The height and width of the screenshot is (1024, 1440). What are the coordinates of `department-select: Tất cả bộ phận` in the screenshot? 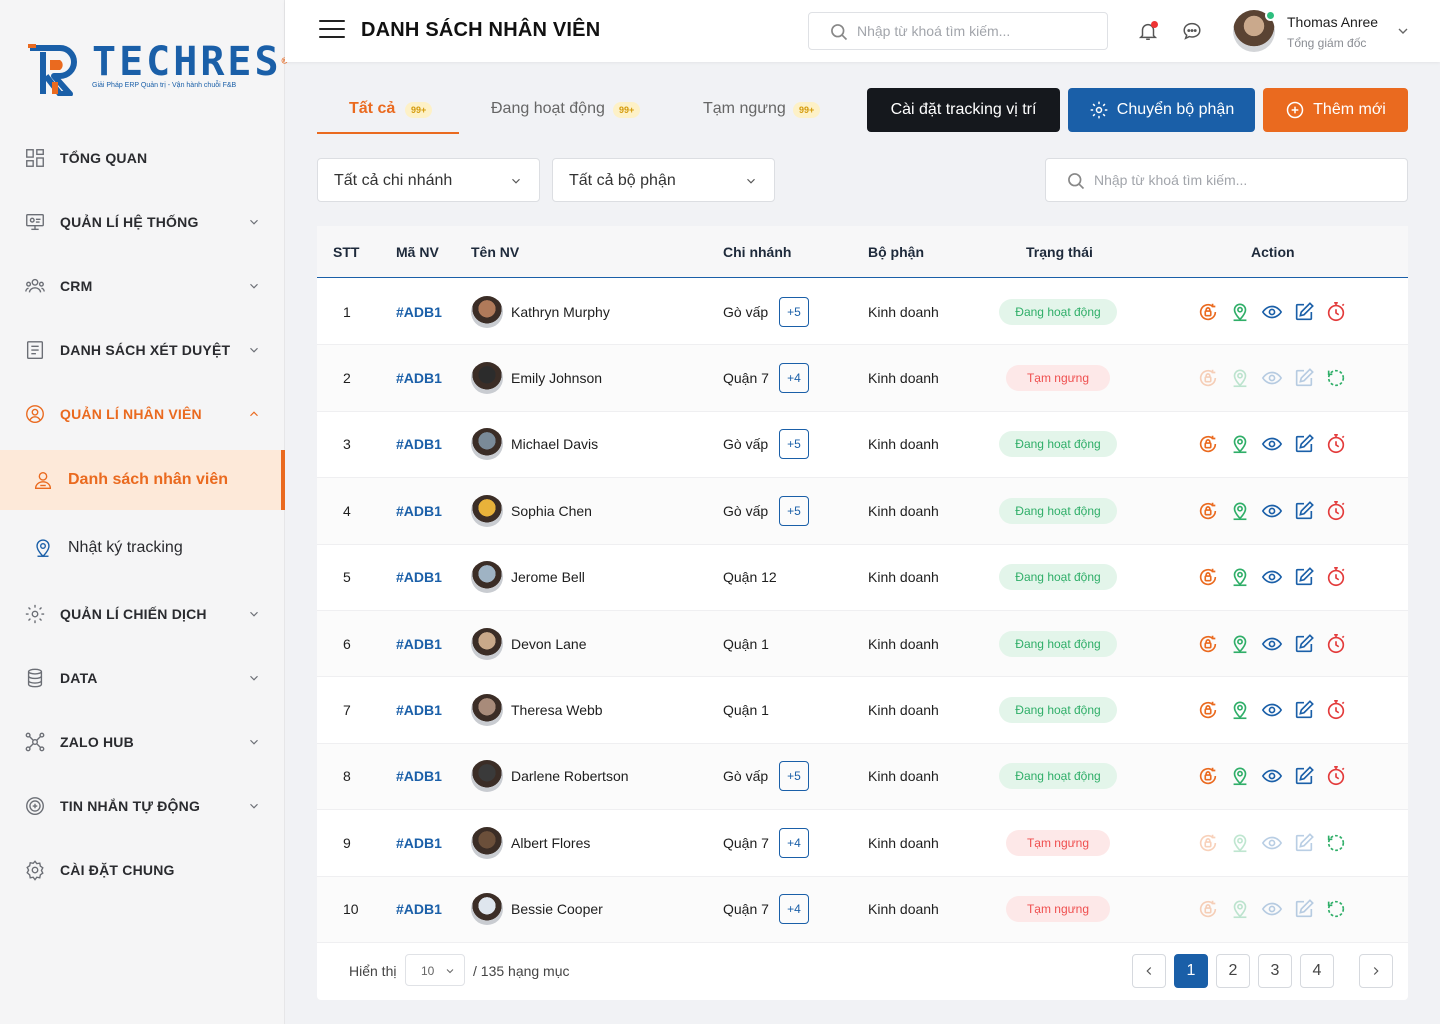 It's located at (663, 180).